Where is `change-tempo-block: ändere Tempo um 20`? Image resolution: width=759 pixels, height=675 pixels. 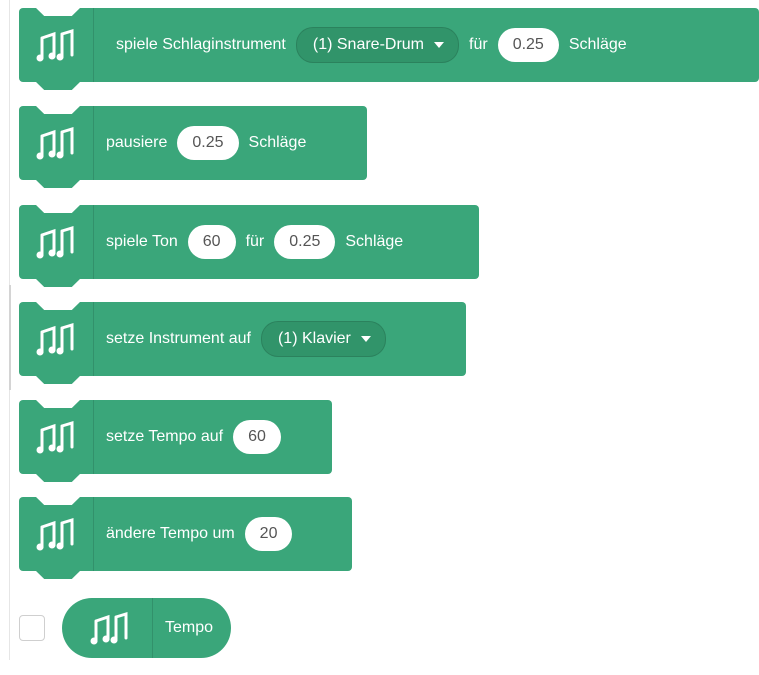 change-tempo-block: ändere Tempo um 20 is located at coordinates (185, 537).